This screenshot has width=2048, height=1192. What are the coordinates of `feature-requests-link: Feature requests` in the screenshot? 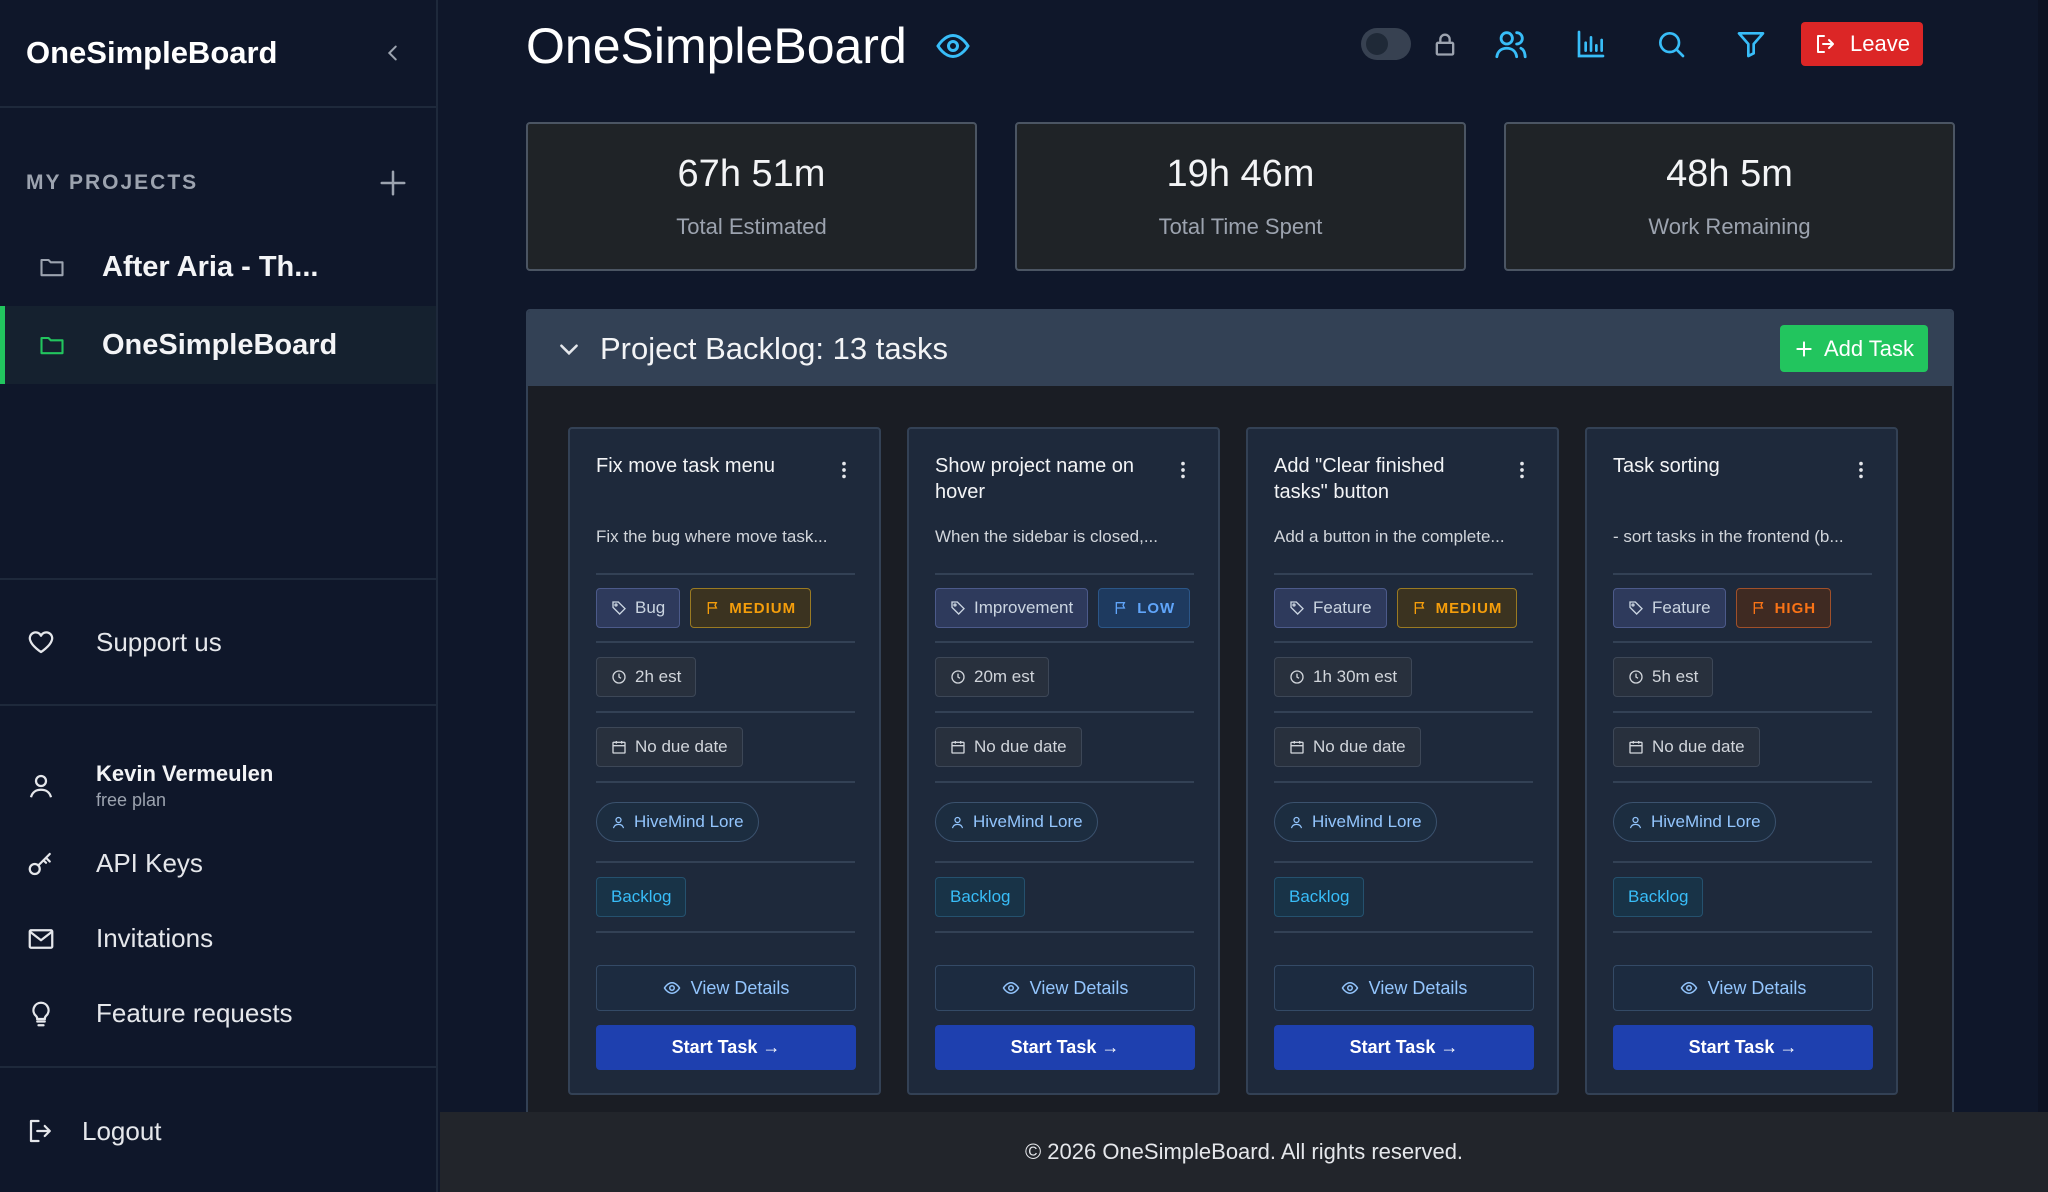 It's located at (218, 1013).